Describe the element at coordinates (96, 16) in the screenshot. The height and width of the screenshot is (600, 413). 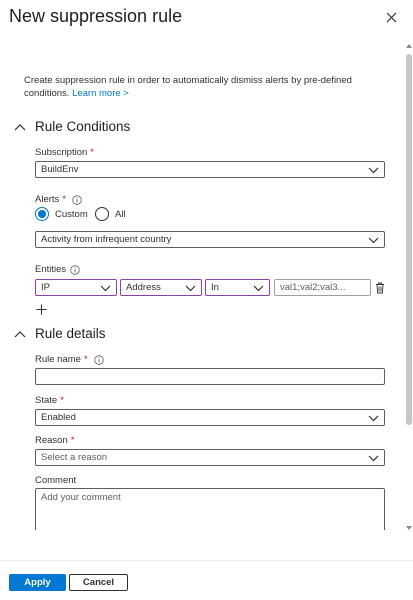
I see `panel-title: New suppression rule` at that location.